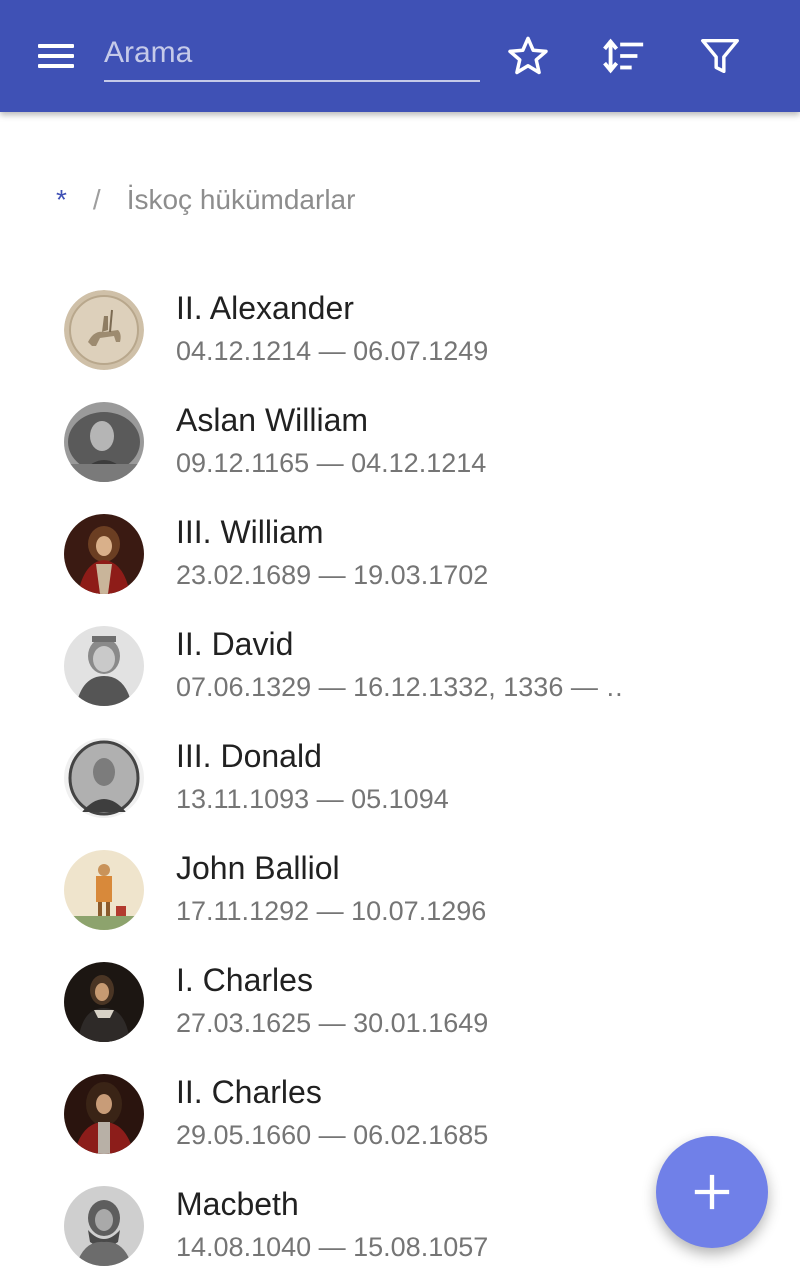 The height and width of the screenshot is (1280, 800). Describe the element at coordinates (400, 326) in the screenshot. I see `list-item: II. Alexander 04.12.1214 — 06.07.1249` at that location.